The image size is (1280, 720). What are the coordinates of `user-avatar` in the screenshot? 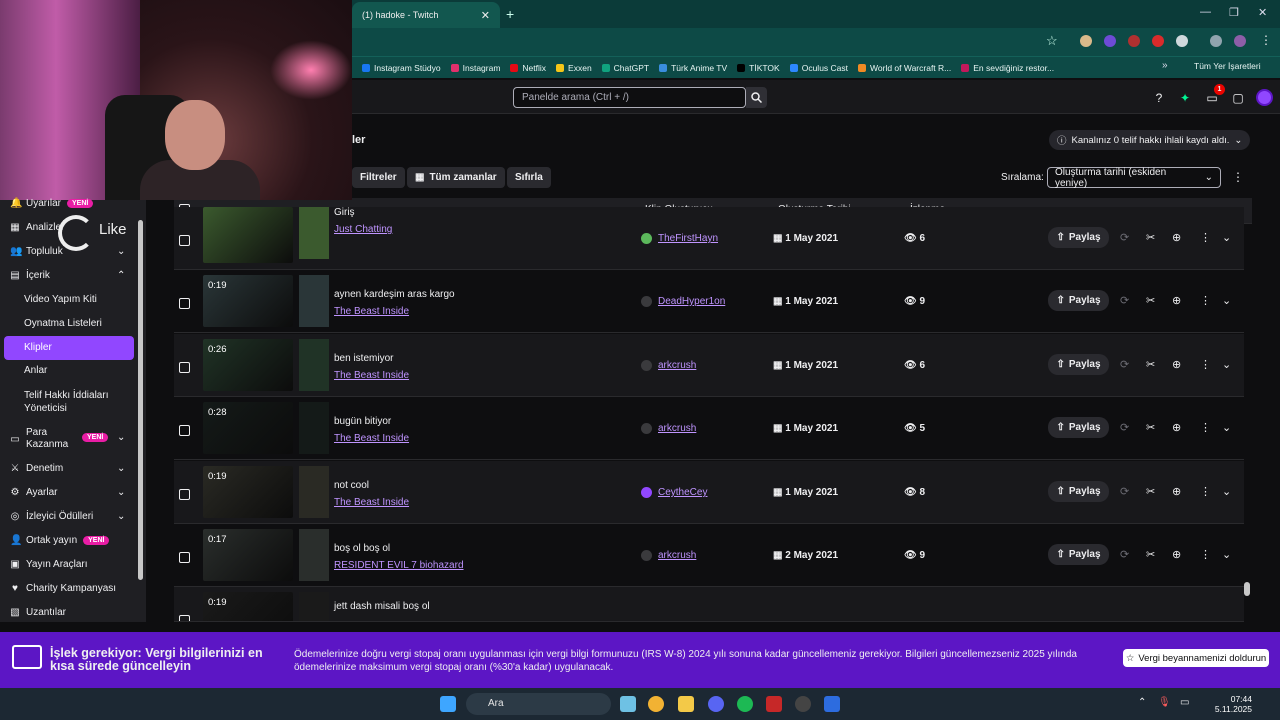 It's located at (1264, 97).